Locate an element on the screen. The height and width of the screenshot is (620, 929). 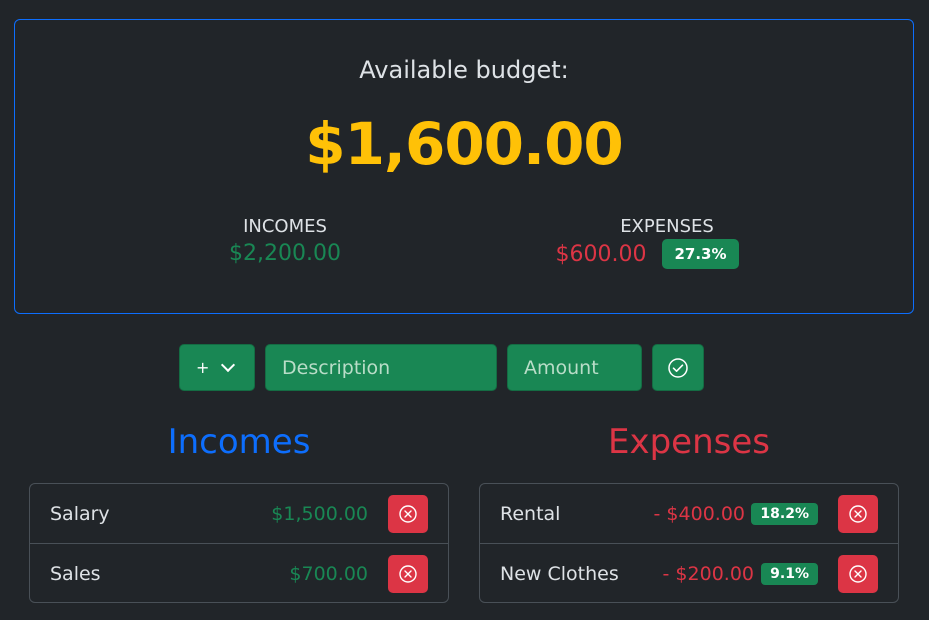
description-input is located at coordinates (381, 367).